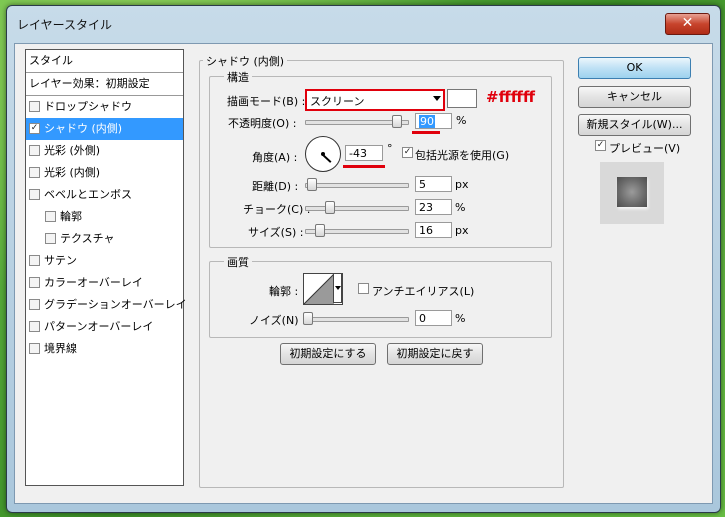 The width and height of the screenshot is (725, 517). What do you see at coordinates (115, 304) in the screenshot?
I see `list-item-label: グラデーションオーバーレイ` at bounding box center [115, 304].